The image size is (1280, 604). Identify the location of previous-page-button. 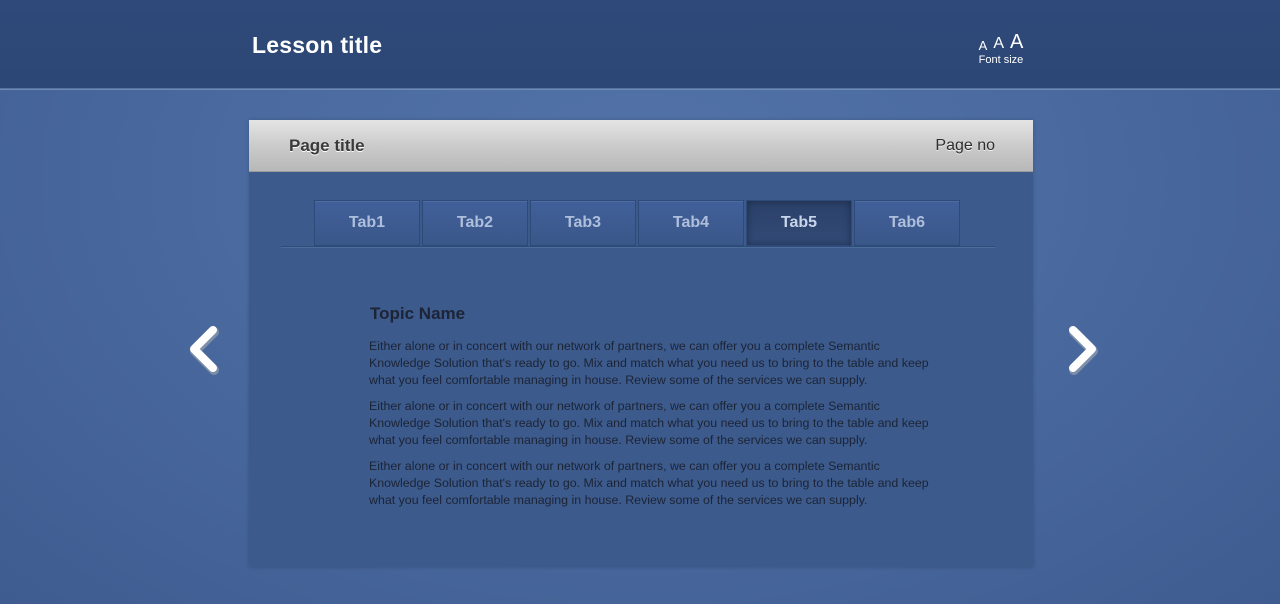
(204, 349).